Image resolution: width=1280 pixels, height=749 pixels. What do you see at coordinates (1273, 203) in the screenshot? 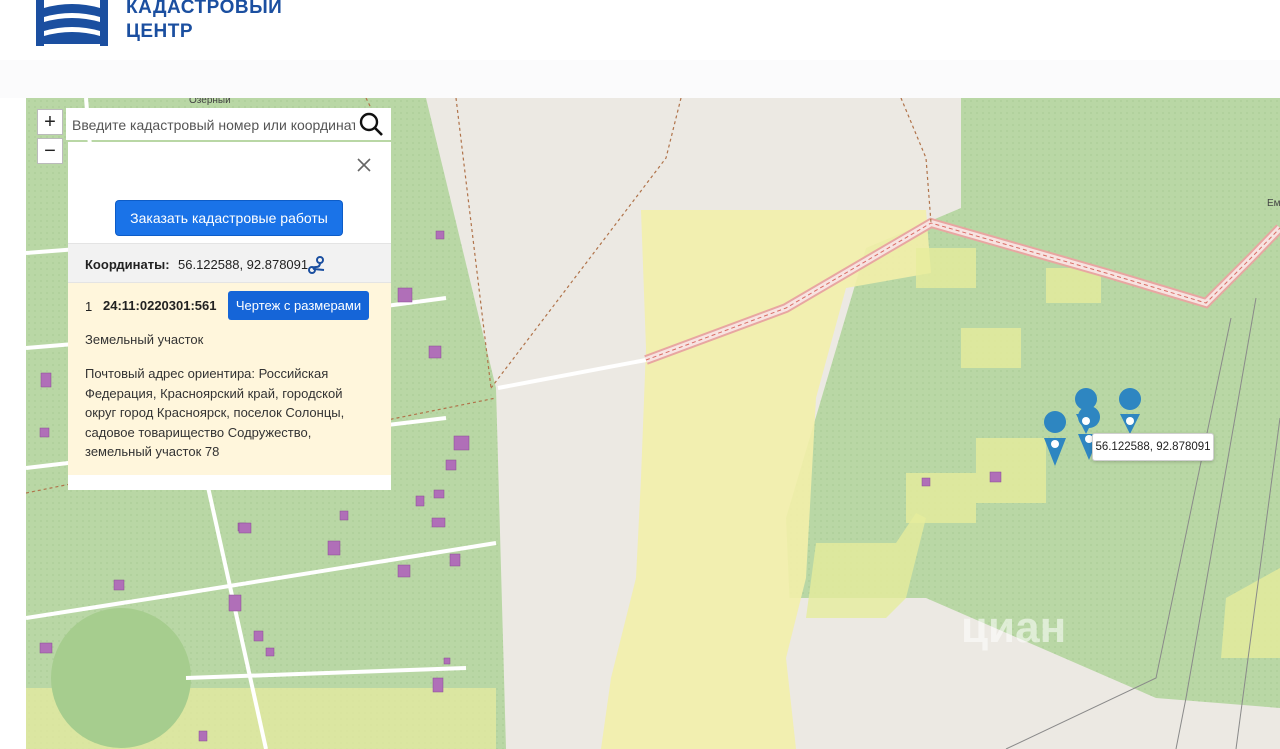
I see `corner-label: Ем` at bounding box center [1273, 203].